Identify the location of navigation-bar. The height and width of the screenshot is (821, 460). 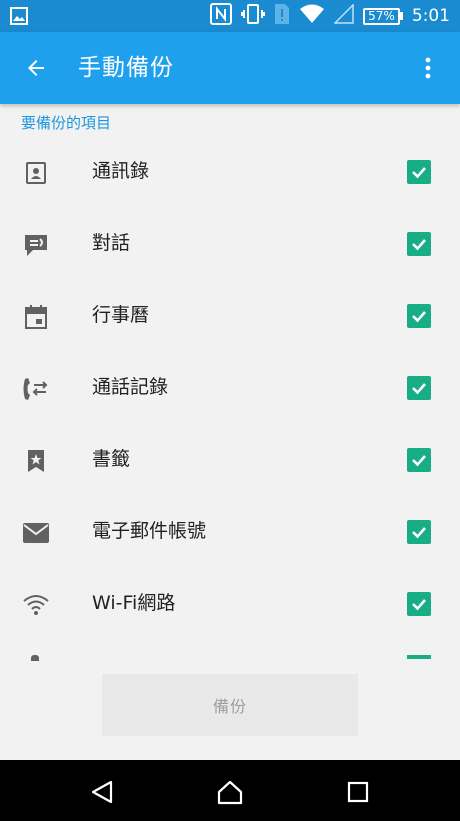
(230, 790).